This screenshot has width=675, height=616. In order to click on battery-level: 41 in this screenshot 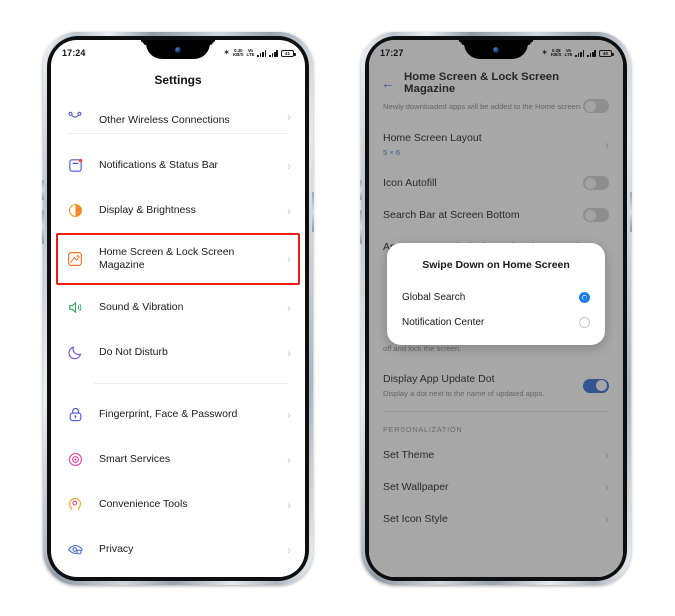, I will do `click(287, 53)`.